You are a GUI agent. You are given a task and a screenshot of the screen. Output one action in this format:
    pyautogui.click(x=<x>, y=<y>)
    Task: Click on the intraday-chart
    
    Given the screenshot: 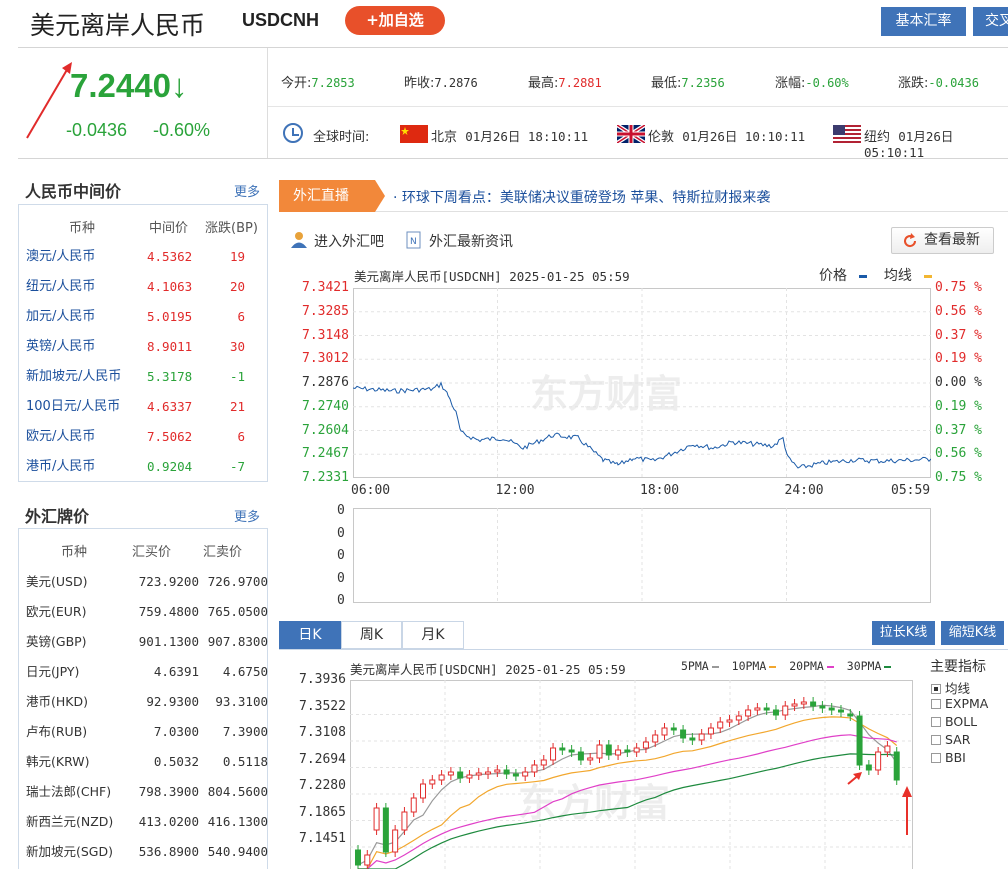 What is the action you would take?
    pyautogui.click(x=642, y=383)
    